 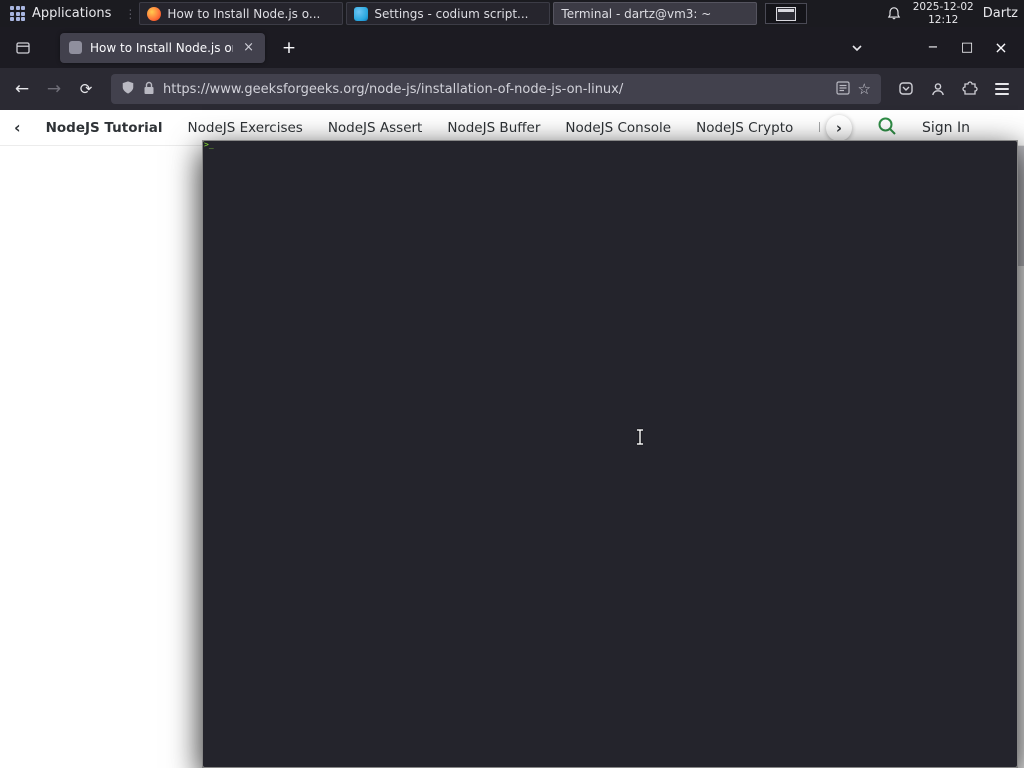 What do you see at coordinates (75, 47) in the screenshot?
I see `tab-favicon` at bounding box center [75, 47].